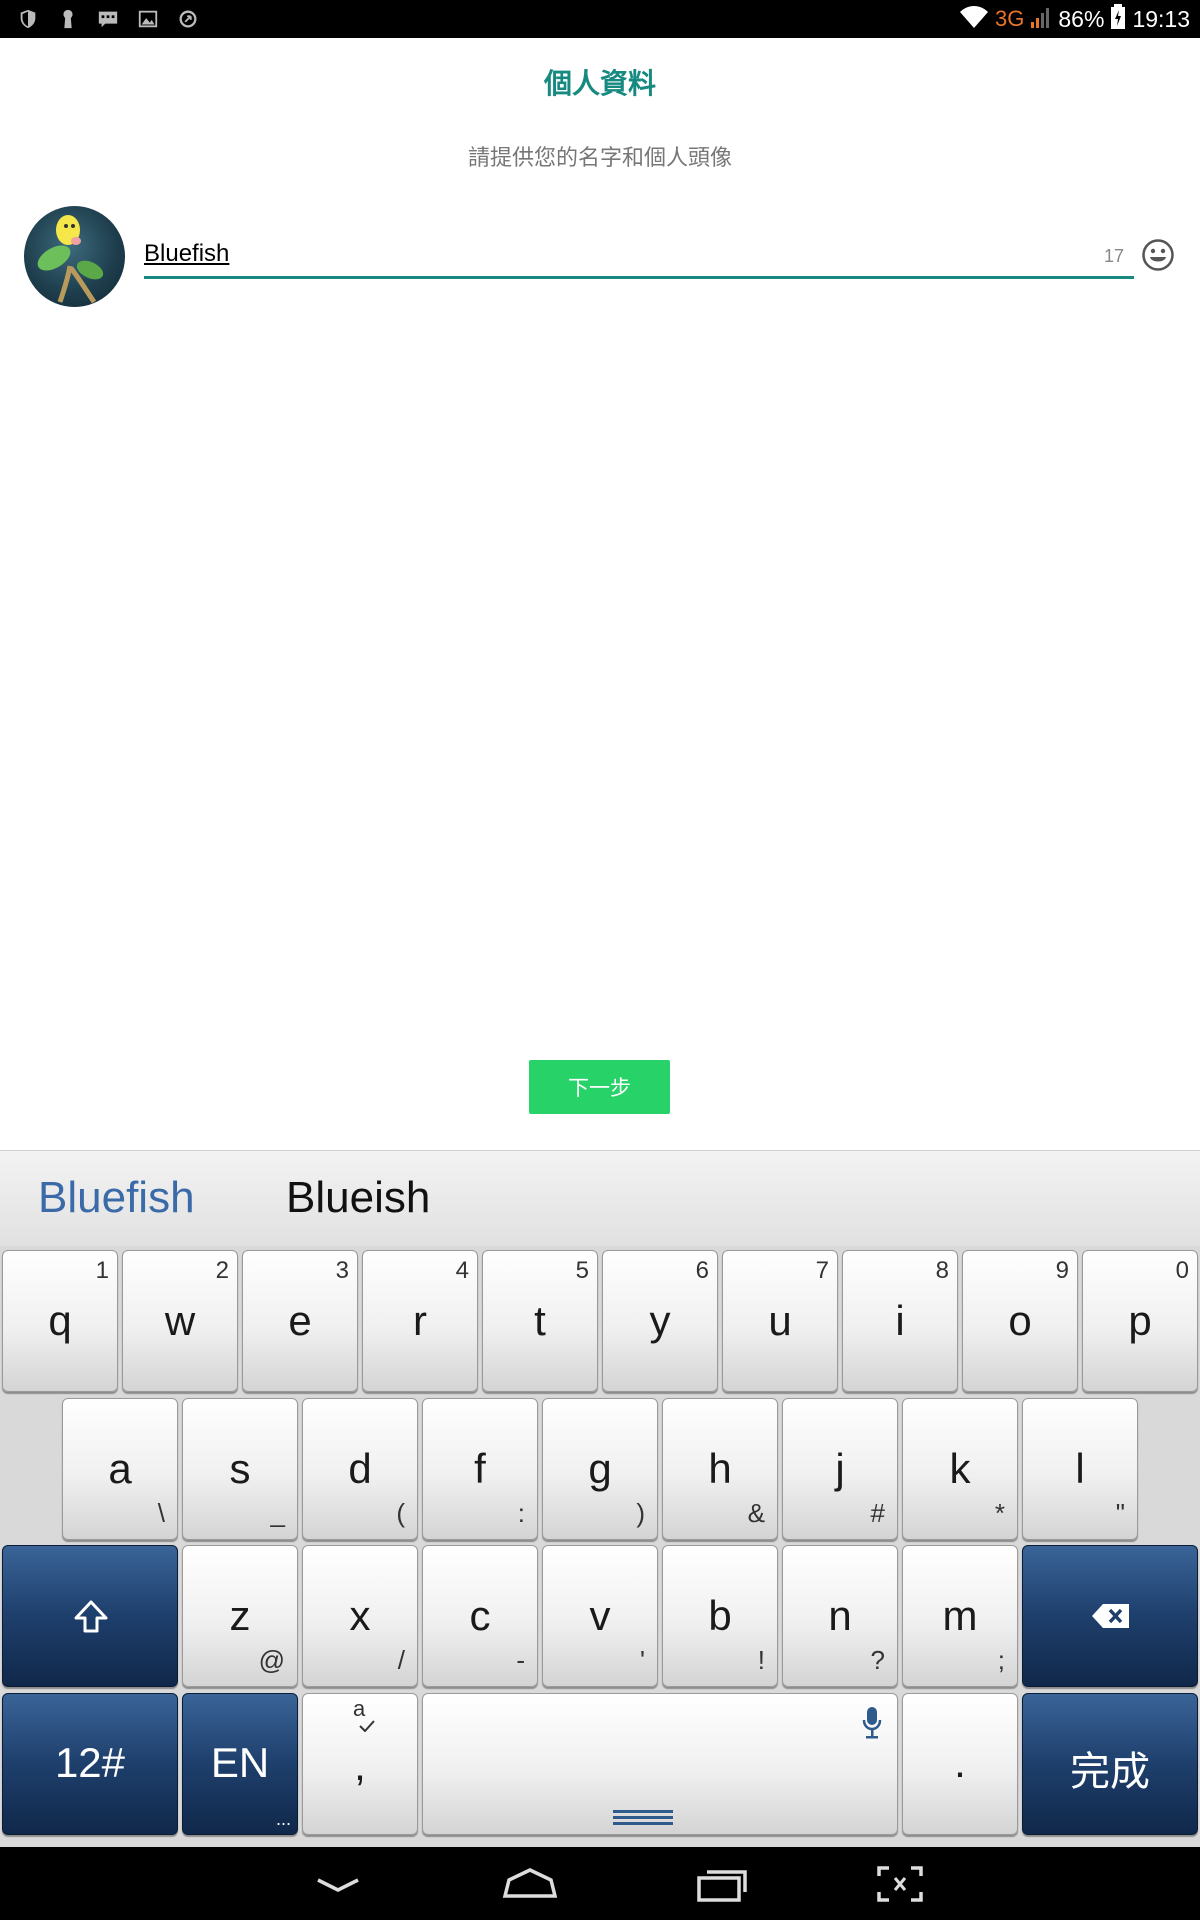  I want to click on key-s: s _, so click(240, 1469).